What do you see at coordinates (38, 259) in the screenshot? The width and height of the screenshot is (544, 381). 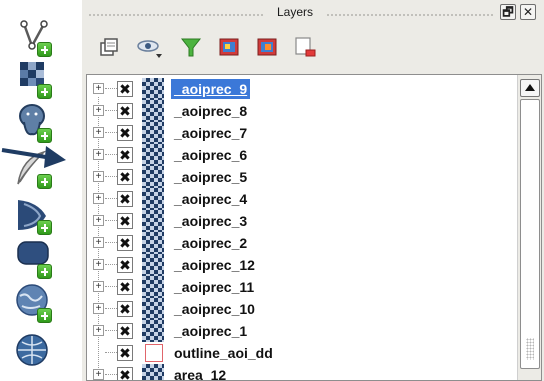 I see `add-oracle-layer-button` at bounding box center [38, 259].